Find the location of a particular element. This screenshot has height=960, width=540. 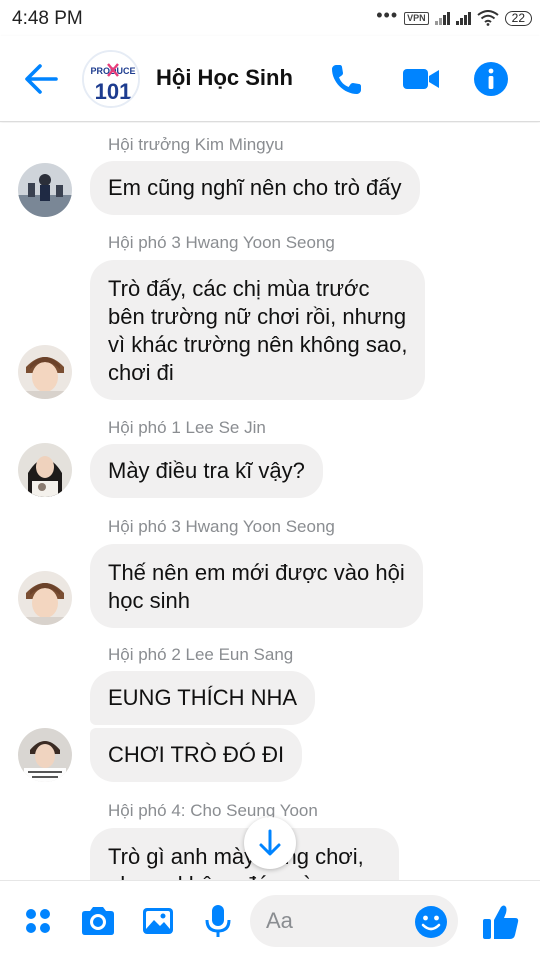

message-text: CHƠI TRÒ ĐÓ ĐI is located at coordinates (196, 754).